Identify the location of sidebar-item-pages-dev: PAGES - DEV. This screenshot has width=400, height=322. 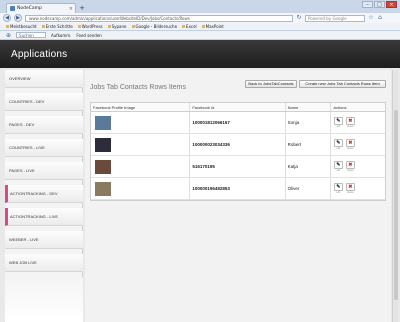
(44, 125).